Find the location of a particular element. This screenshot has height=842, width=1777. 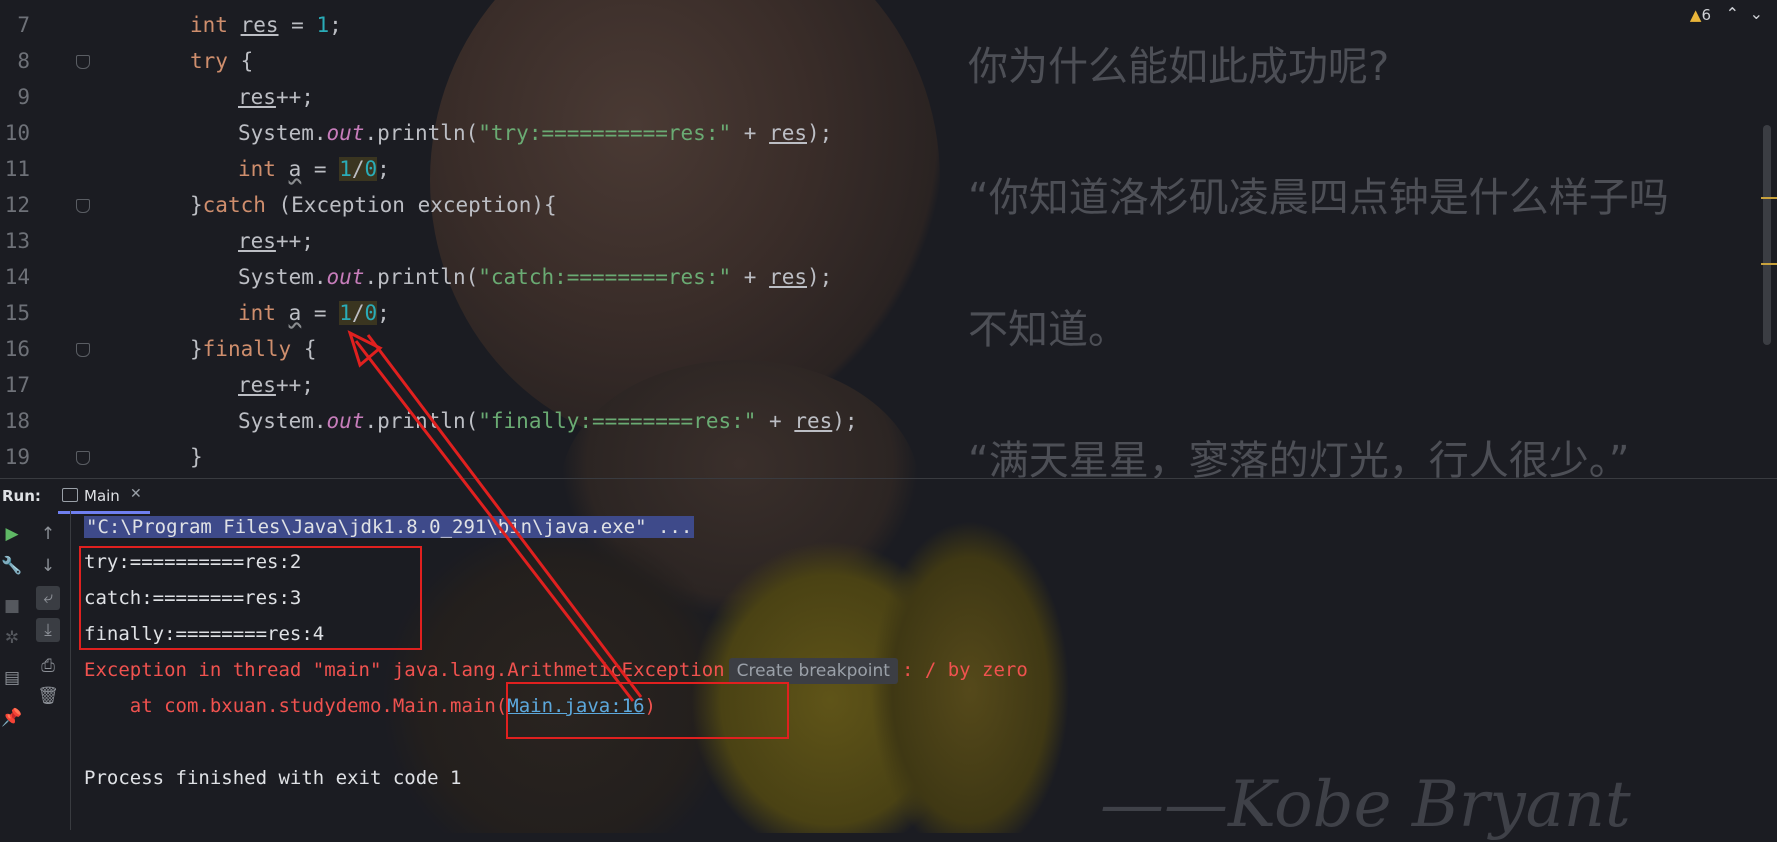

line-number: 12 is located at coordinates (17, 205).